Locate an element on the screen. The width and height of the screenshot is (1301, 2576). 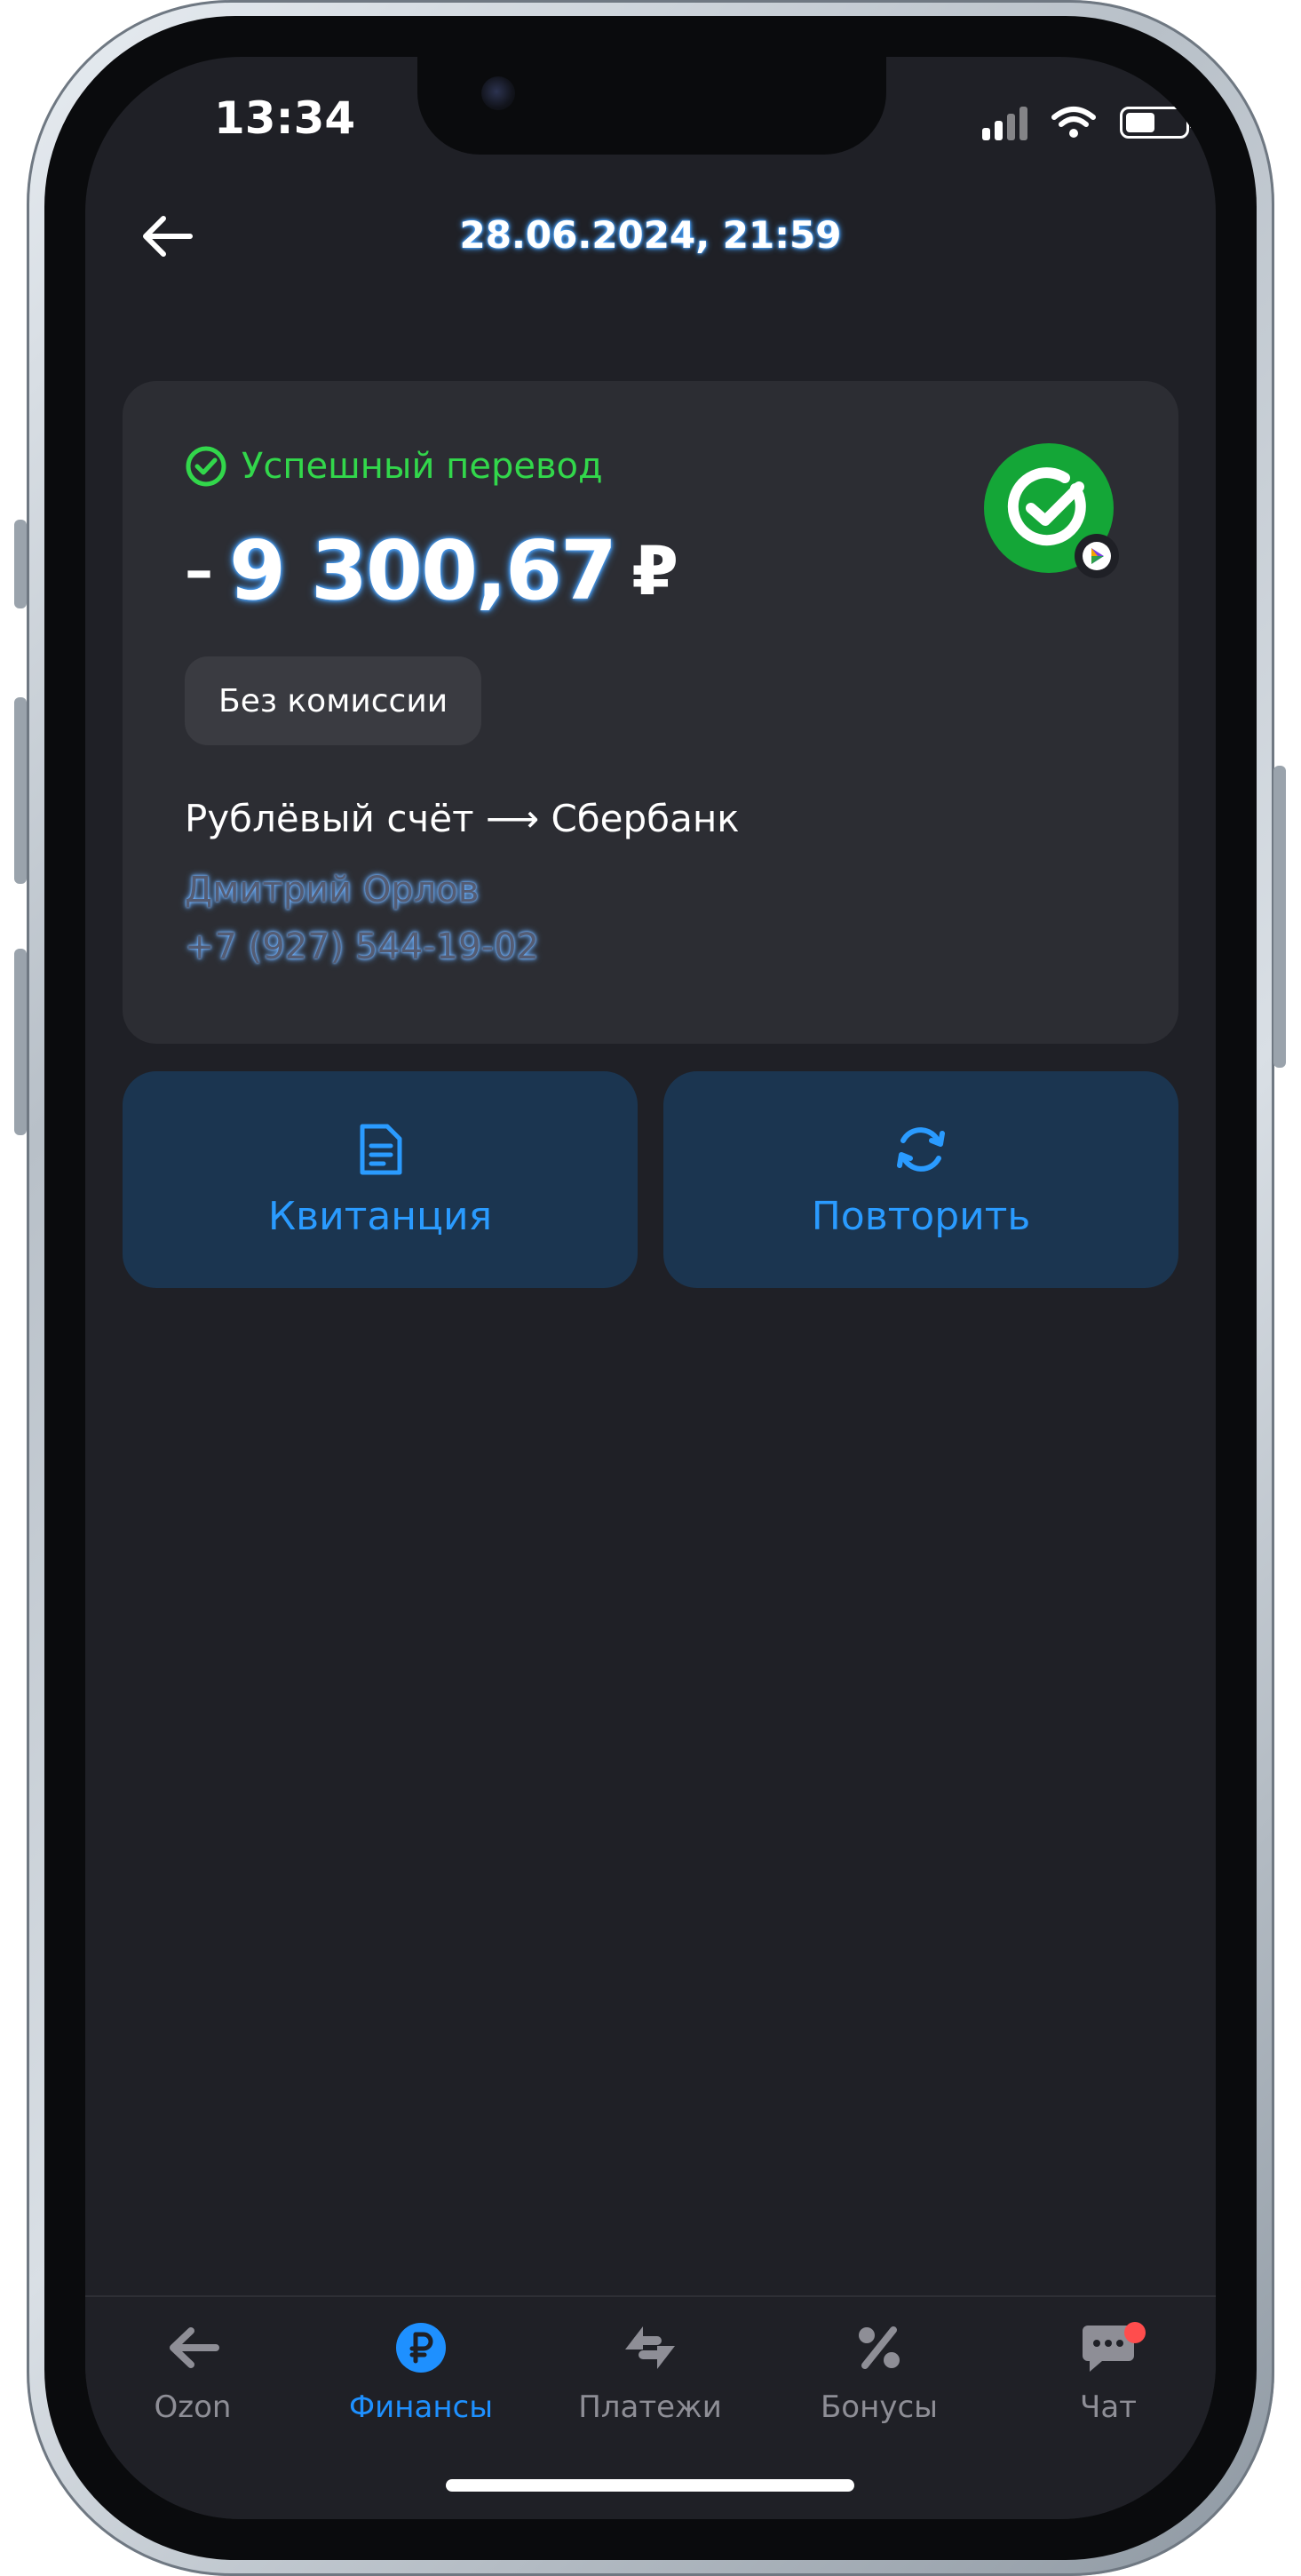
tab-chat-label: Чат is located at coordinates (1108, 2407).